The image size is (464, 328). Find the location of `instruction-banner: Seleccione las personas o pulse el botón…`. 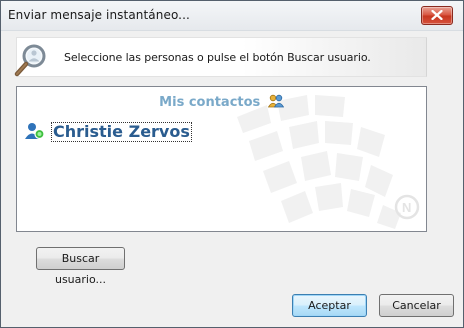

instruction-banner: Seleccione las personas o pulse el botón… is located at coordinates (220, 57).